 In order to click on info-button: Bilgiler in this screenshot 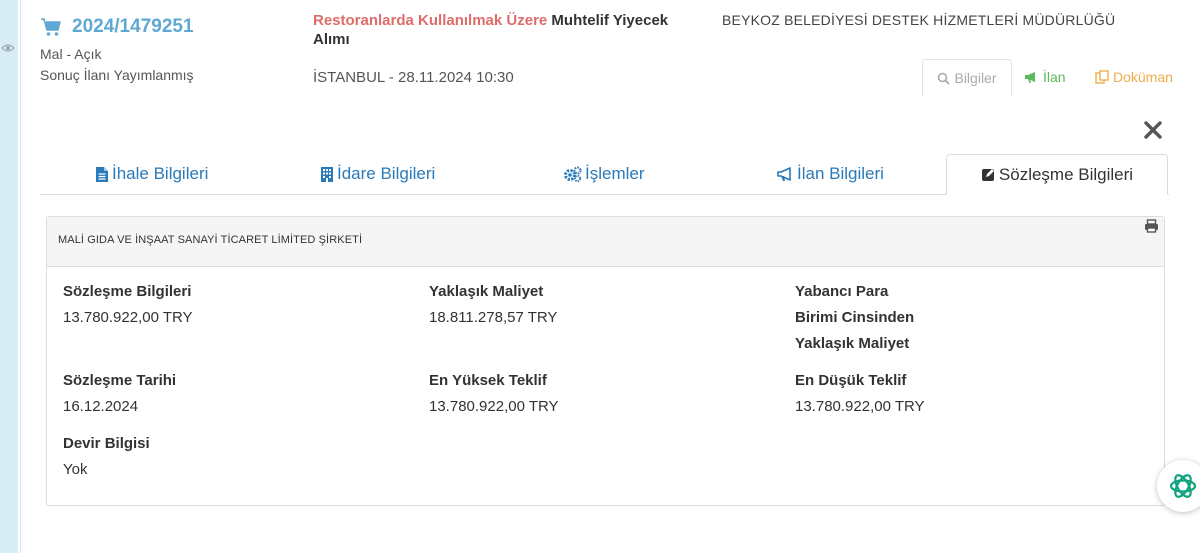, I will do `click(967, 77)`.